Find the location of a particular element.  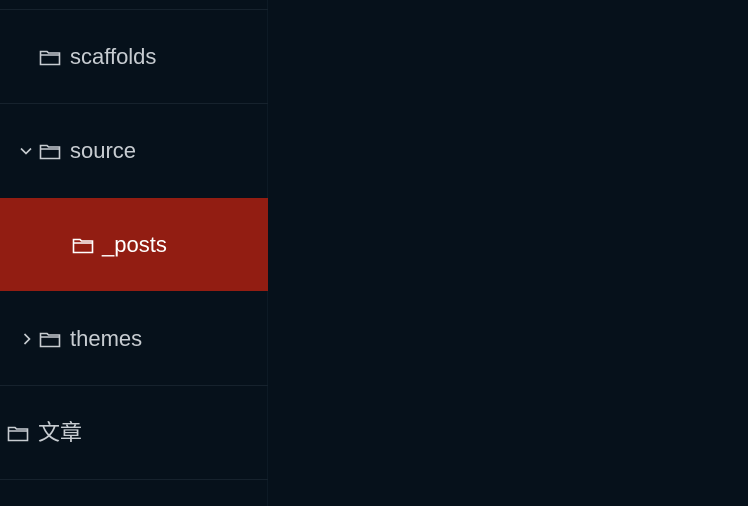

tree-item-label: _posts is located at coordinates (134, 244).